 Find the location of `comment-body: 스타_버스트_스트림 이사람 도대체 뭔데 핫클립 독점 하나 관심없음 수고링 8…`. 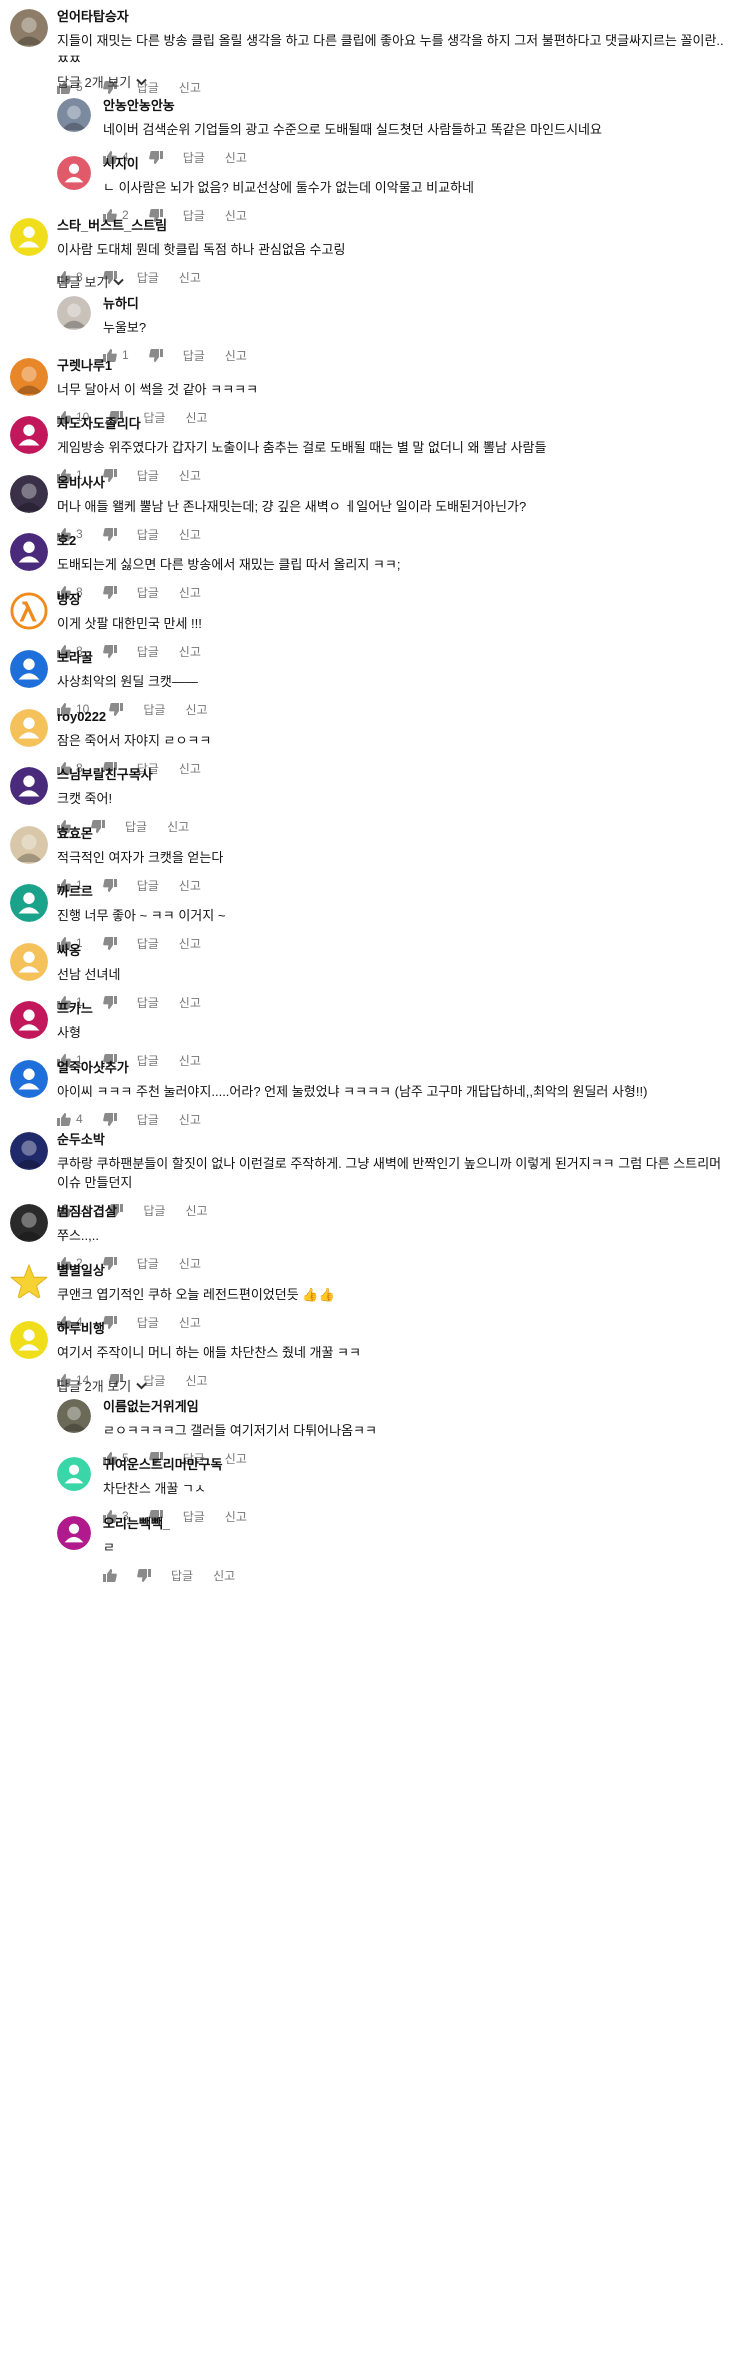

comment-body: 스타_버스트_스트림 이사람 도대체 뭔데 핫클립 독점 하나 관심없음 수고링 8… is located at coordinates (394, 251).